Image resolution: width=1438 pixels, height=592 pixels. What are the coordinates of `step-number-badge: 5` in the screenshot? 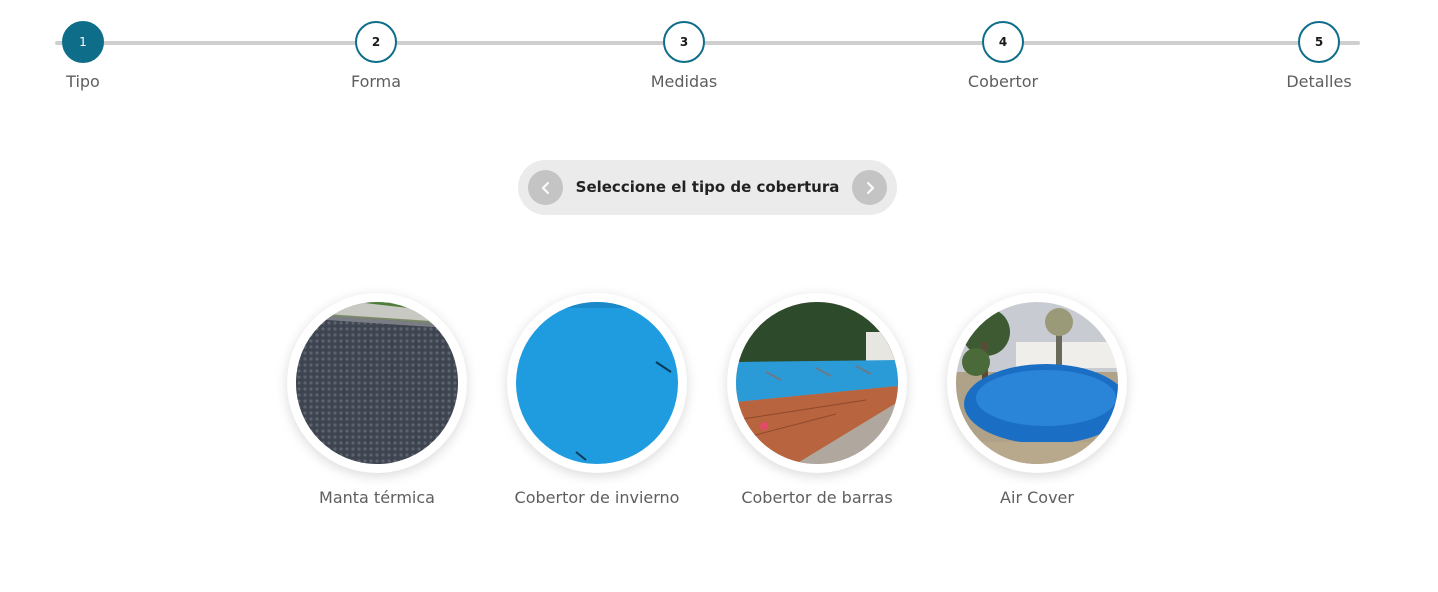 It's located at (1319, 42).